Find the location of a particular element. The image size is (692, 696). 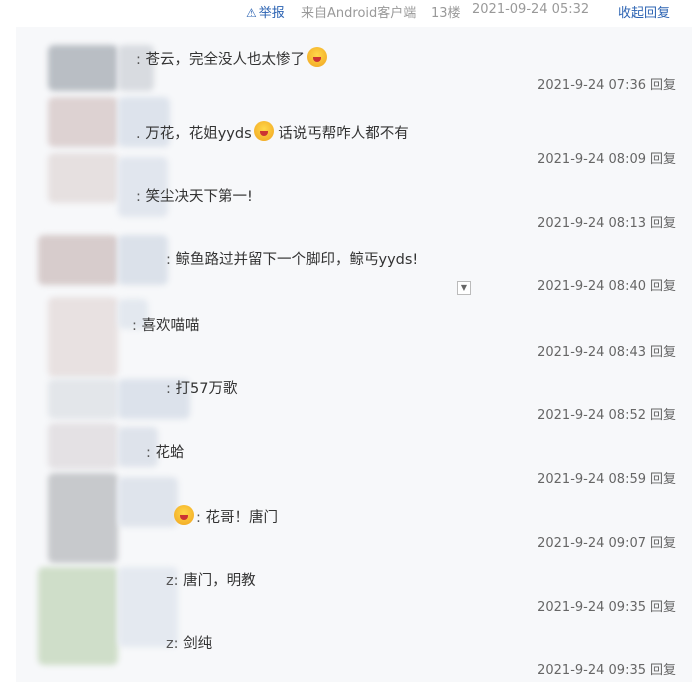

reply-time: 2021-9-24 08:13 is located at coordinates (591, 223).